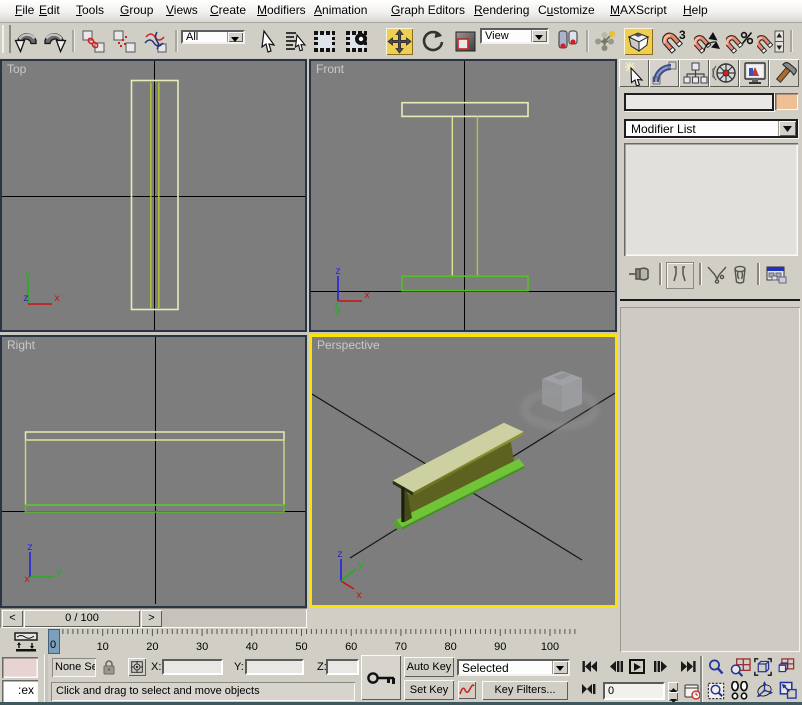 This screenshot has height=705, width=802. I want to click on svg-text: 50, so click(301, 647).